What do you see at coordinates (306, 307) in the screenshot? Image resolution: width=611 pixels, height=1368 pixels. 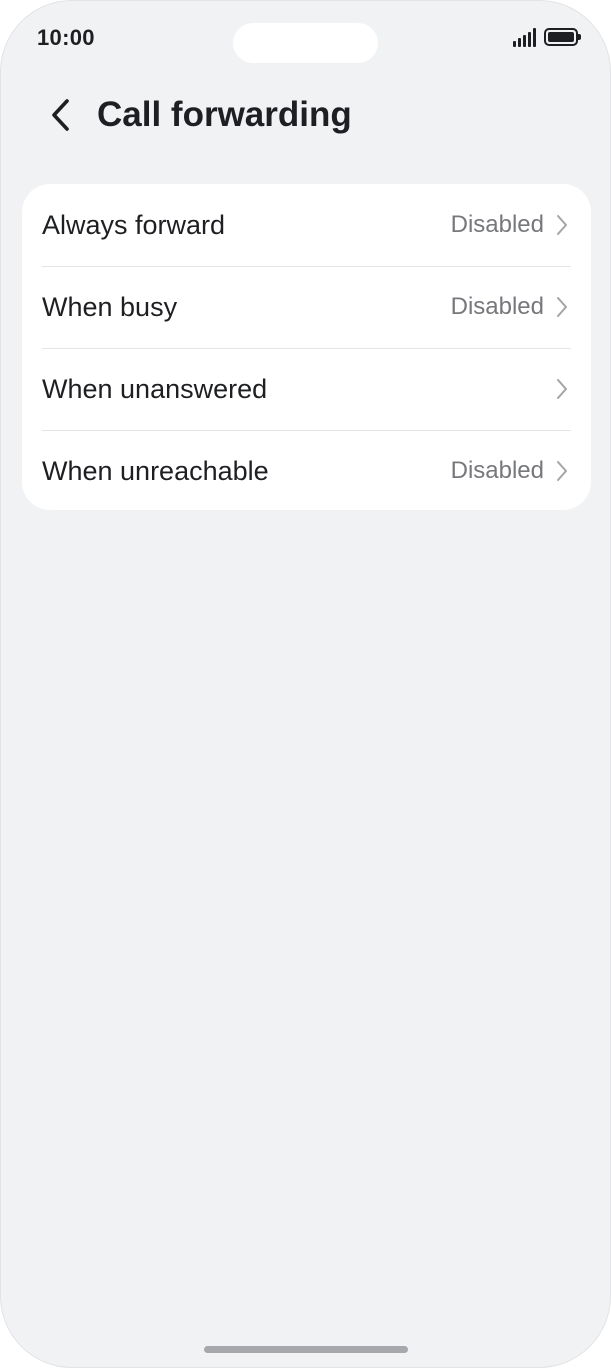 I see `when-busy-row: When busy Disabled` at bounding box center [306, 307].